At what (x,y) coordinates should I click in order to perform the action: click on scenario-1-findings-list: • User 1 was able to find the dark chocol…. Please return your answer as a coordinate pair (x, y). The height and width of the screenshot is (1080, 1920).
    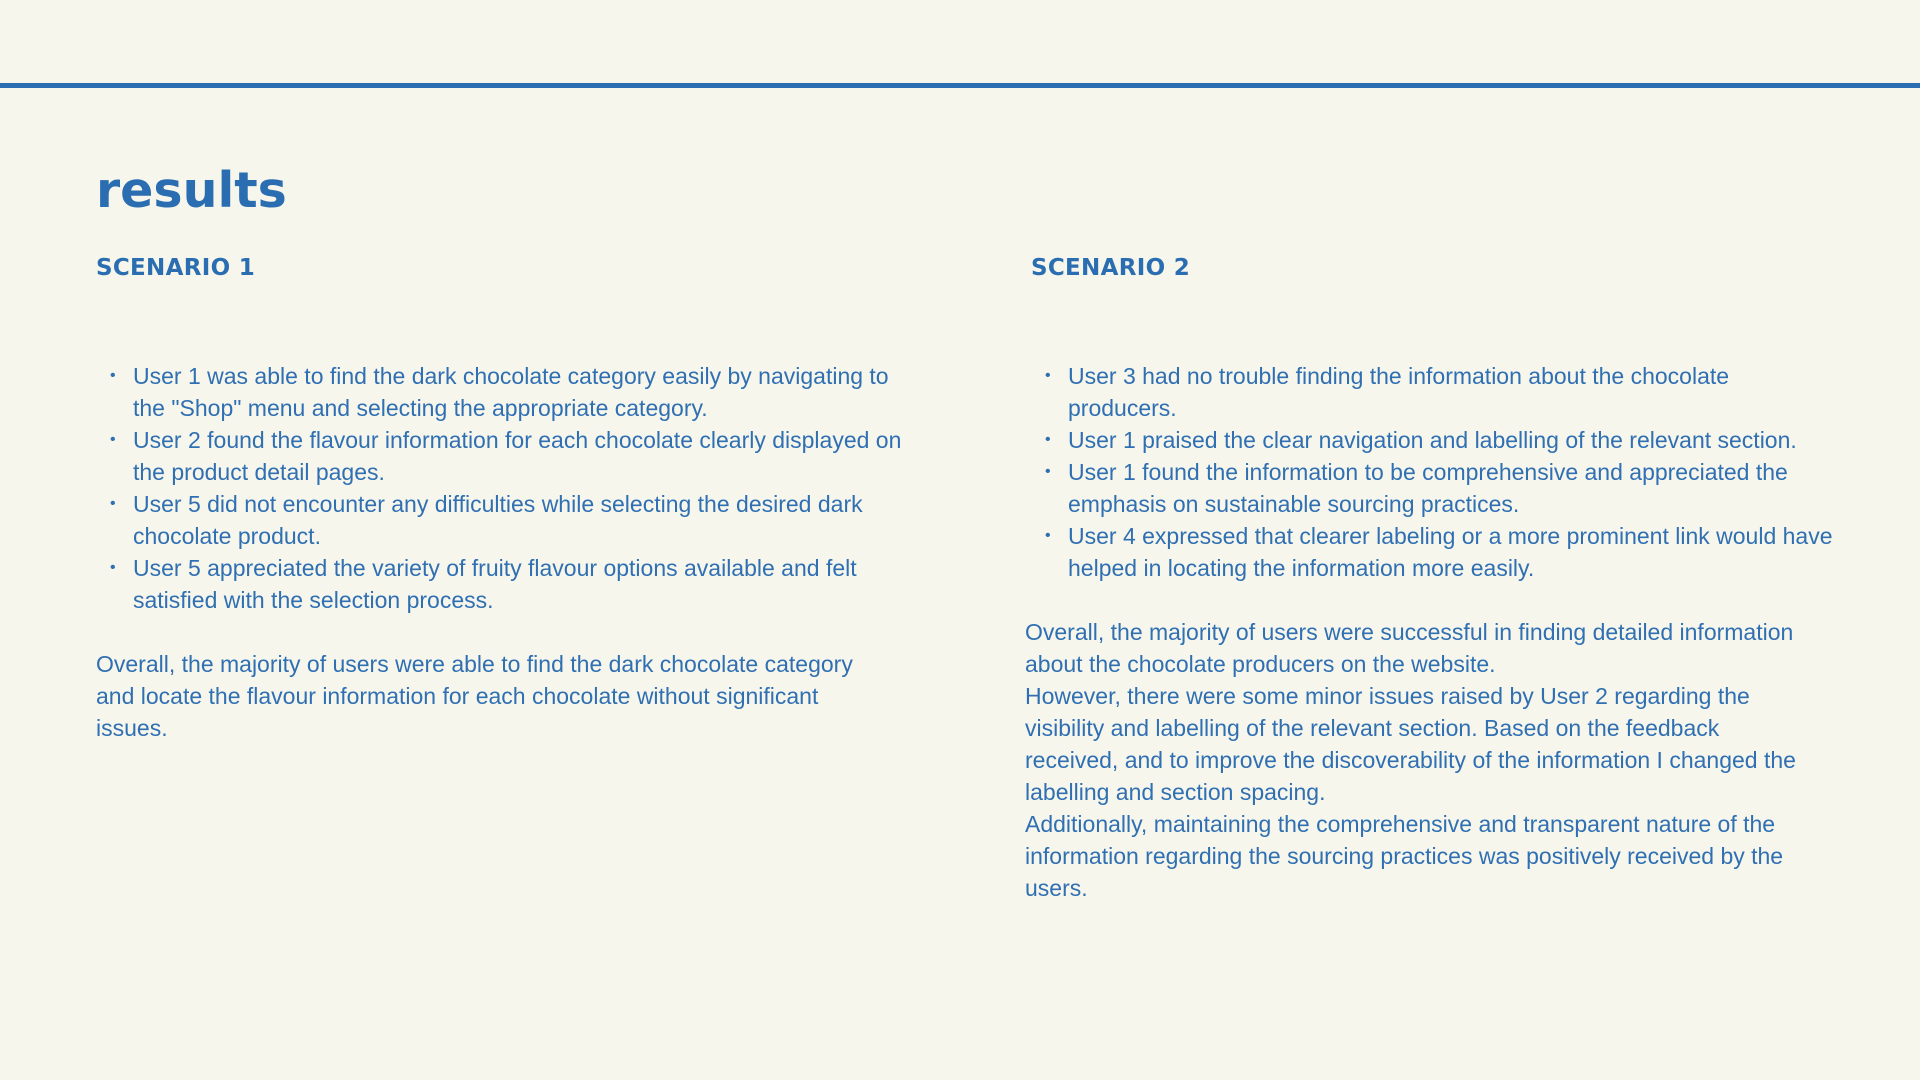
    Looking at the image, I should click on (498, 488).